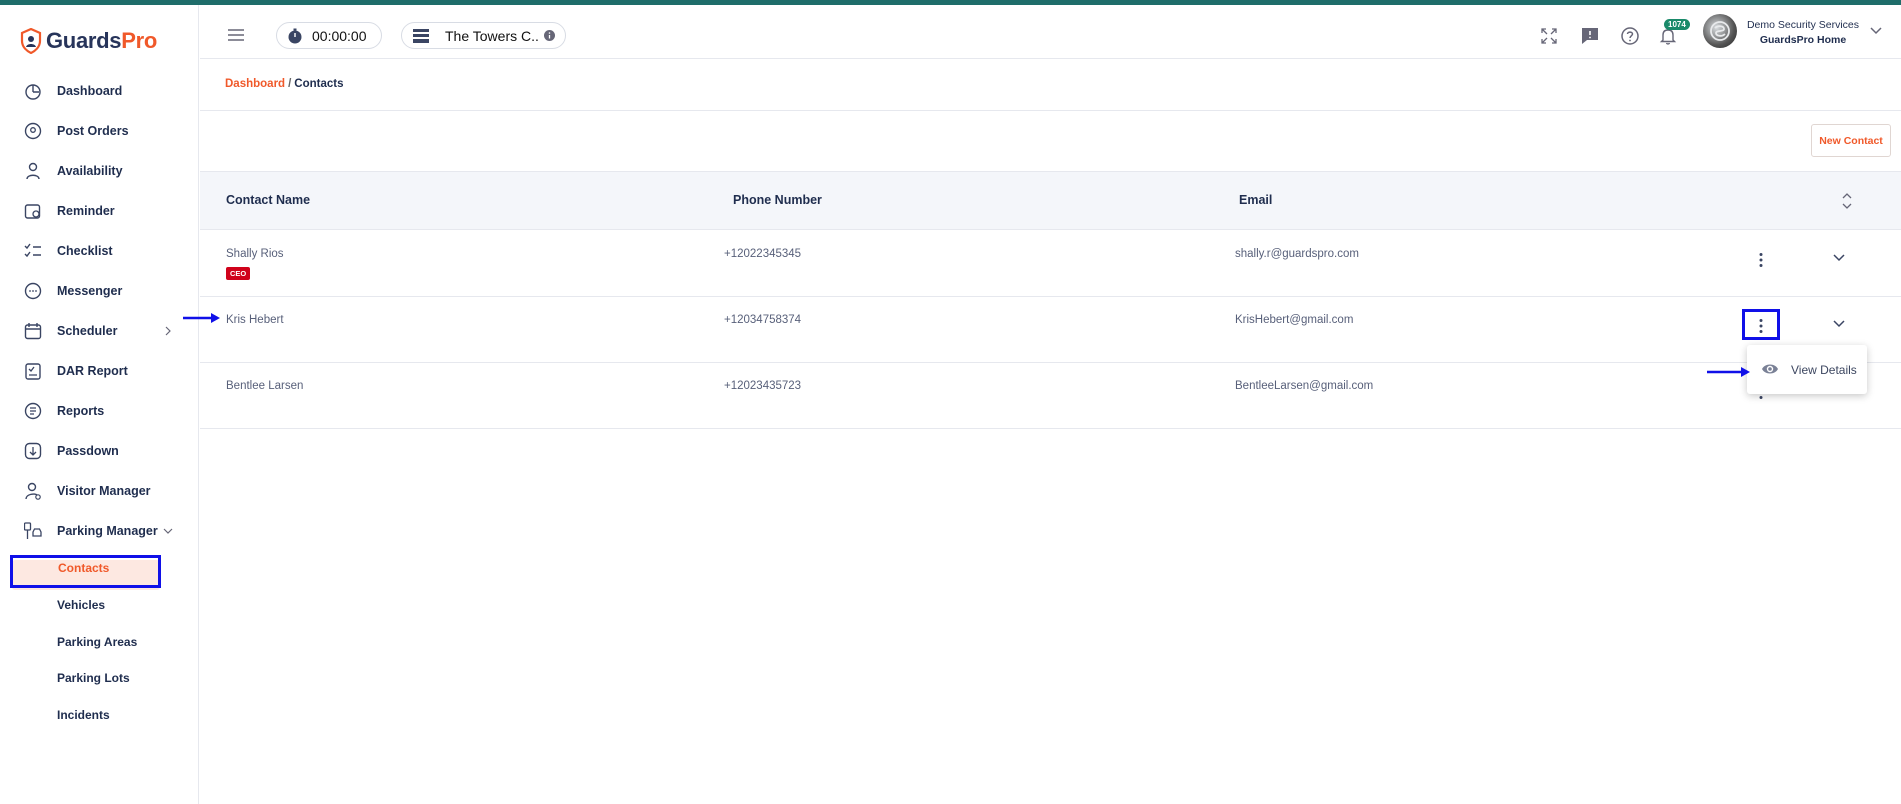 This screenshot has width=1901, height=804. What do you see at coordinates (81, 411) in the screenshot?
I see `sidebar-item-label: Reports` at bounding box center [81, 411].